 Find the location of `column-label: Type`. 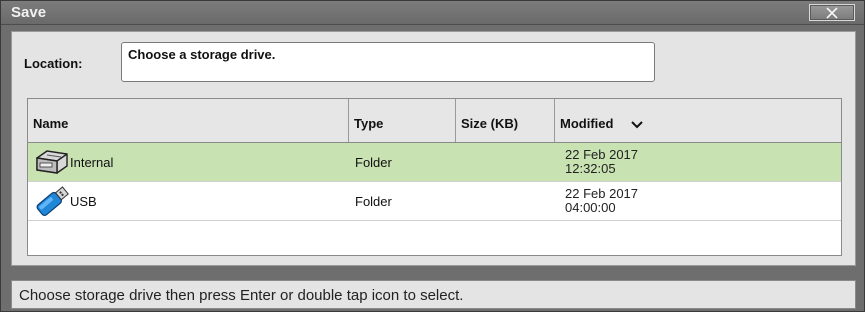

column-label: Type is located at coordinates (369, 123).